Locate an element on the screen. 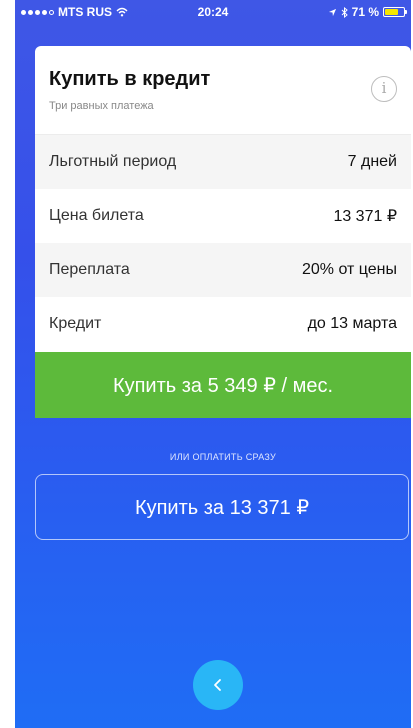 The height and width of the screenshot is (728, 413). or-pay-now-label: ИЛИ ОПЛАТИТЬ СРАЗУ is located at coordinates (223, 457).